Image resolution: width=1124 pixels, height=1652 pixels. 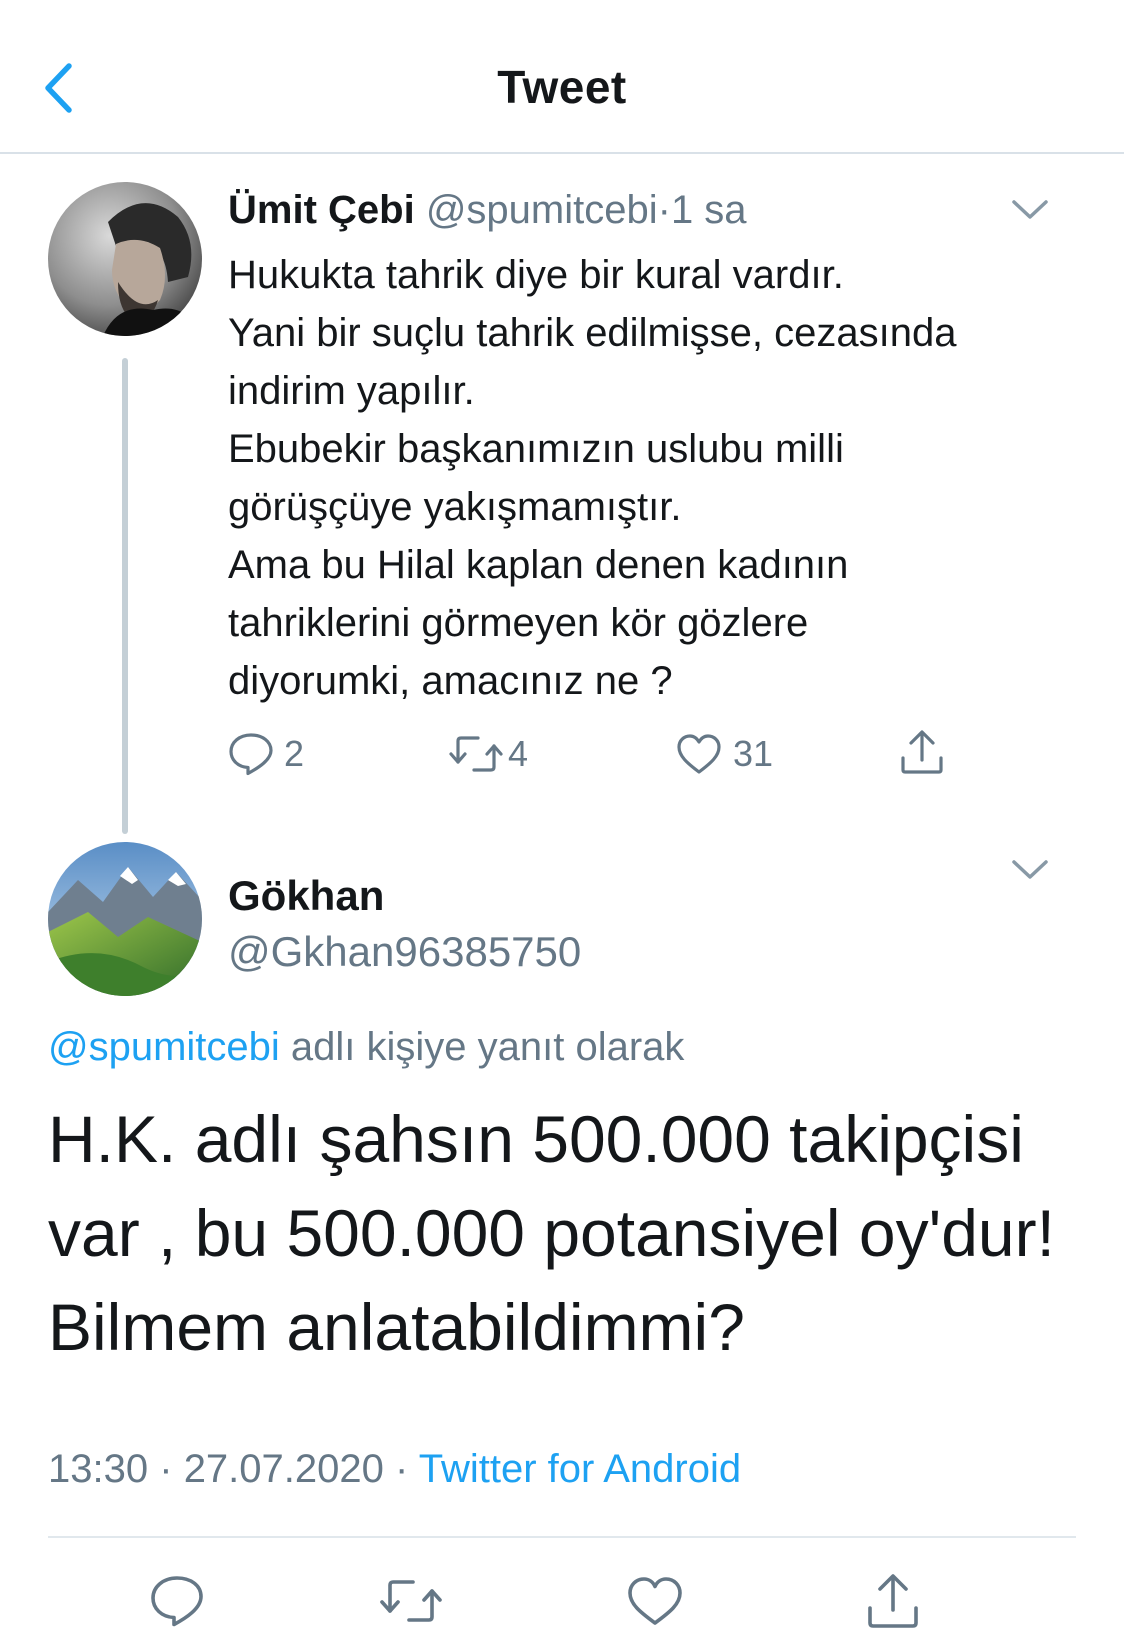 What do you see at coordinates (562, 87) in the screenshot?
I see `page-title: Tweet` at bounding box center [562, 87].